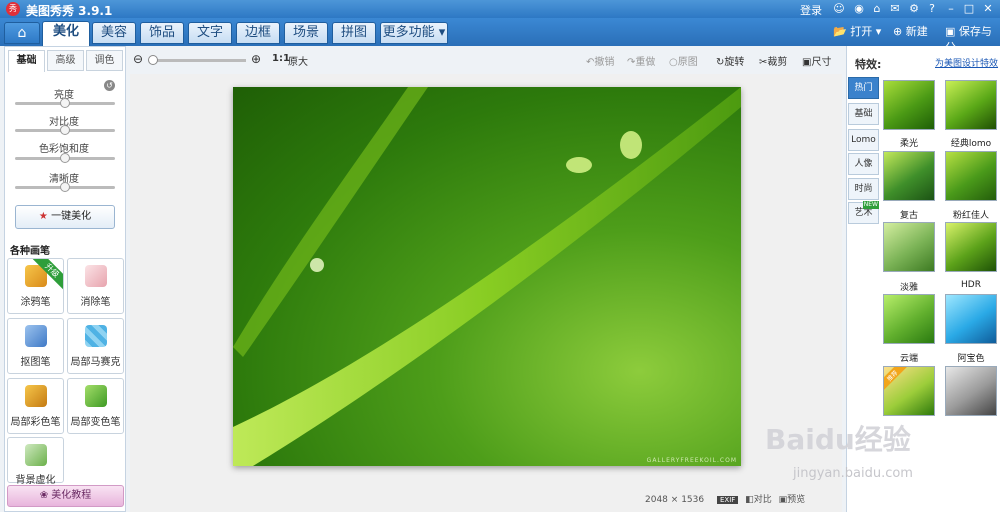 The image size is (1000, 512). Describe the element at coordinates (863, 189) in the screenshot. I see `effect-cat-fashion: 时尚` at that location.